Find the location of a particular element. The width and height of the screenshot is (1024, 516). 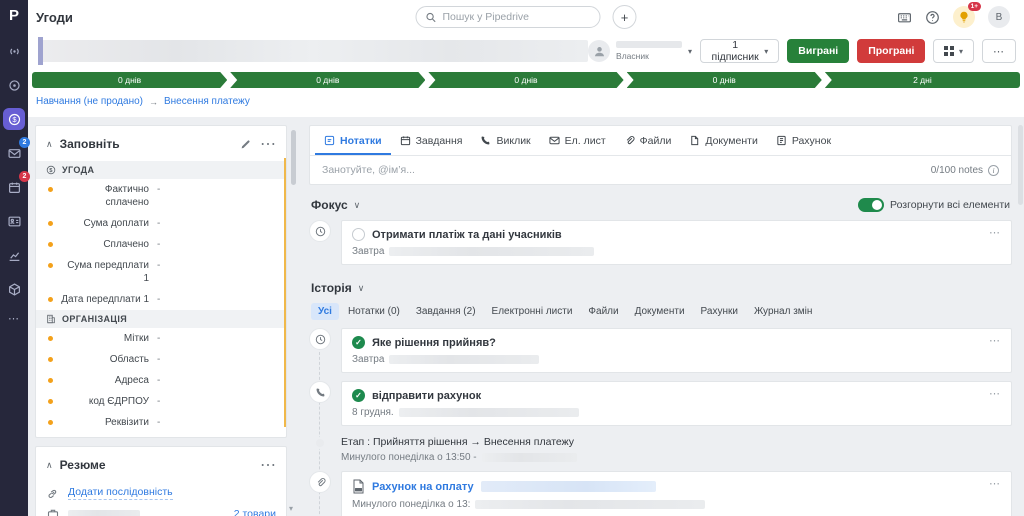

sidebar-item-insights is located at coordinates (14, 255).